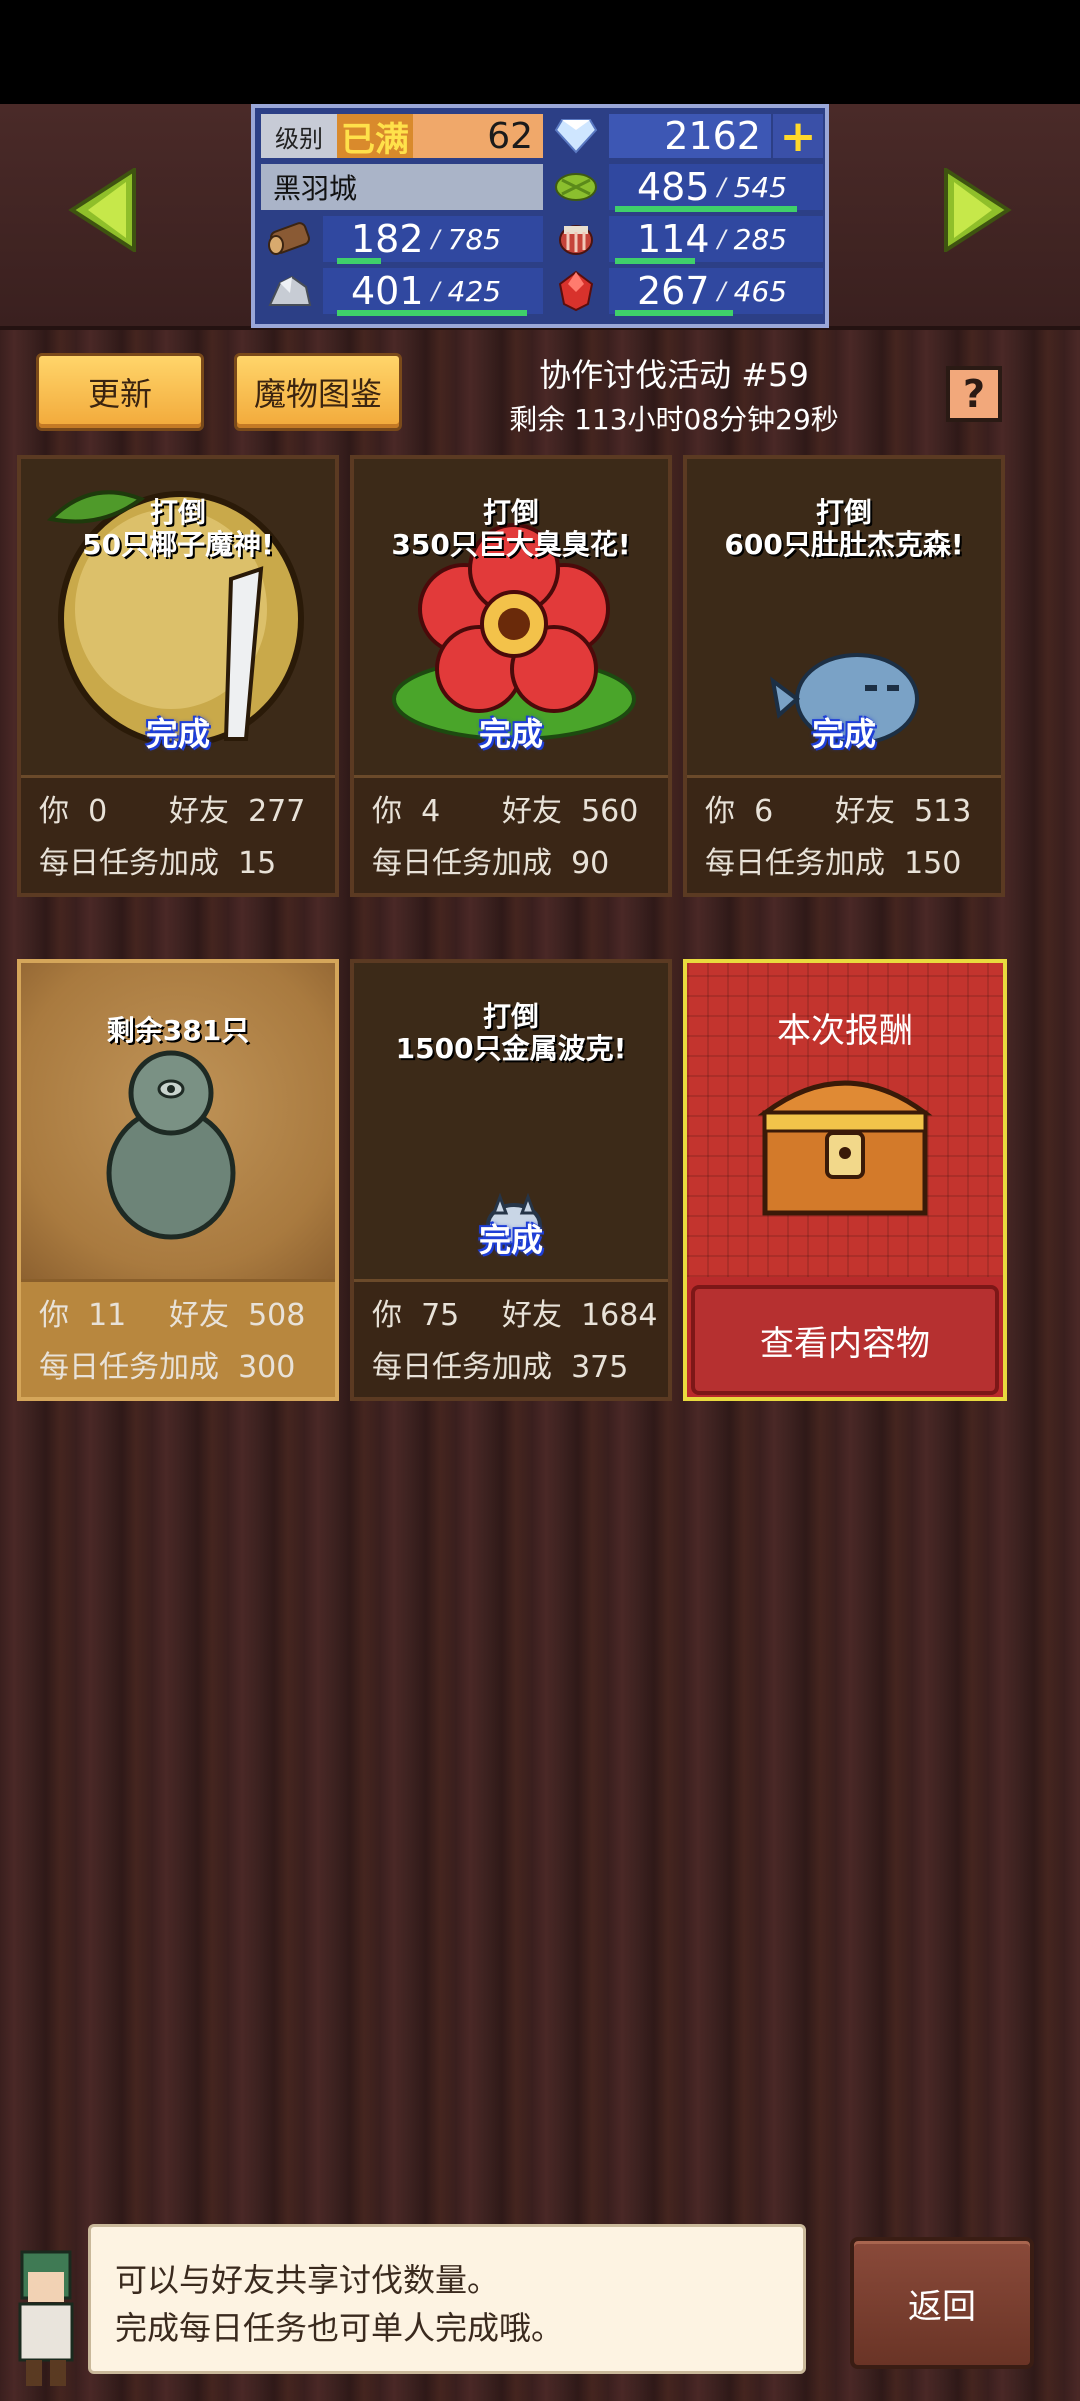 Image resolution: width=1080 pixels, height=2401 pixels. I want to click on you-count: 11, so click(107, 1315).